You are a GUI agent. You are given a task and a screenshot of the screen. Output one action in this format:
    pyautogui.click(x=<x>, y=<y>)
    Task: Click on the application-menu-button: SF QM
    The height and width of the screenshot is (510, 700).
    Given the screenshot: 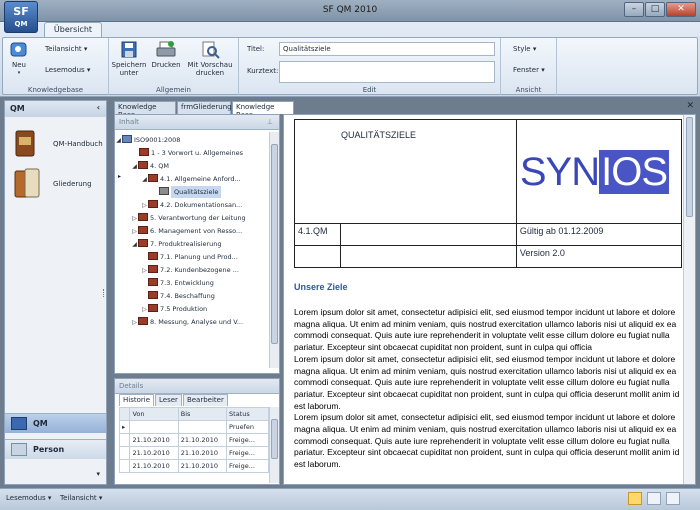 What is the action you would take?
    pyautogui.click(x=21, y=17)
    